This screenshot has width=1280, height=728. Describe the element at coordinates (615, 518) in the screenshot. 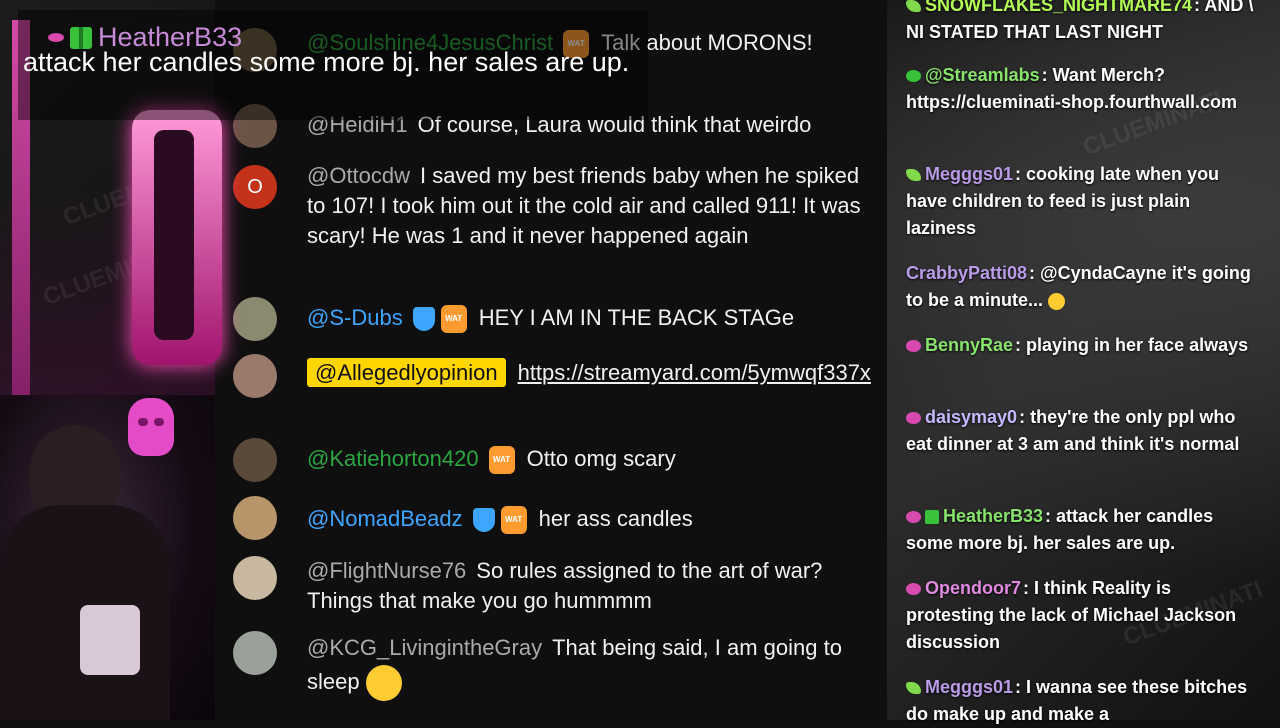

I see `chat-text: her ass candles` at that location.